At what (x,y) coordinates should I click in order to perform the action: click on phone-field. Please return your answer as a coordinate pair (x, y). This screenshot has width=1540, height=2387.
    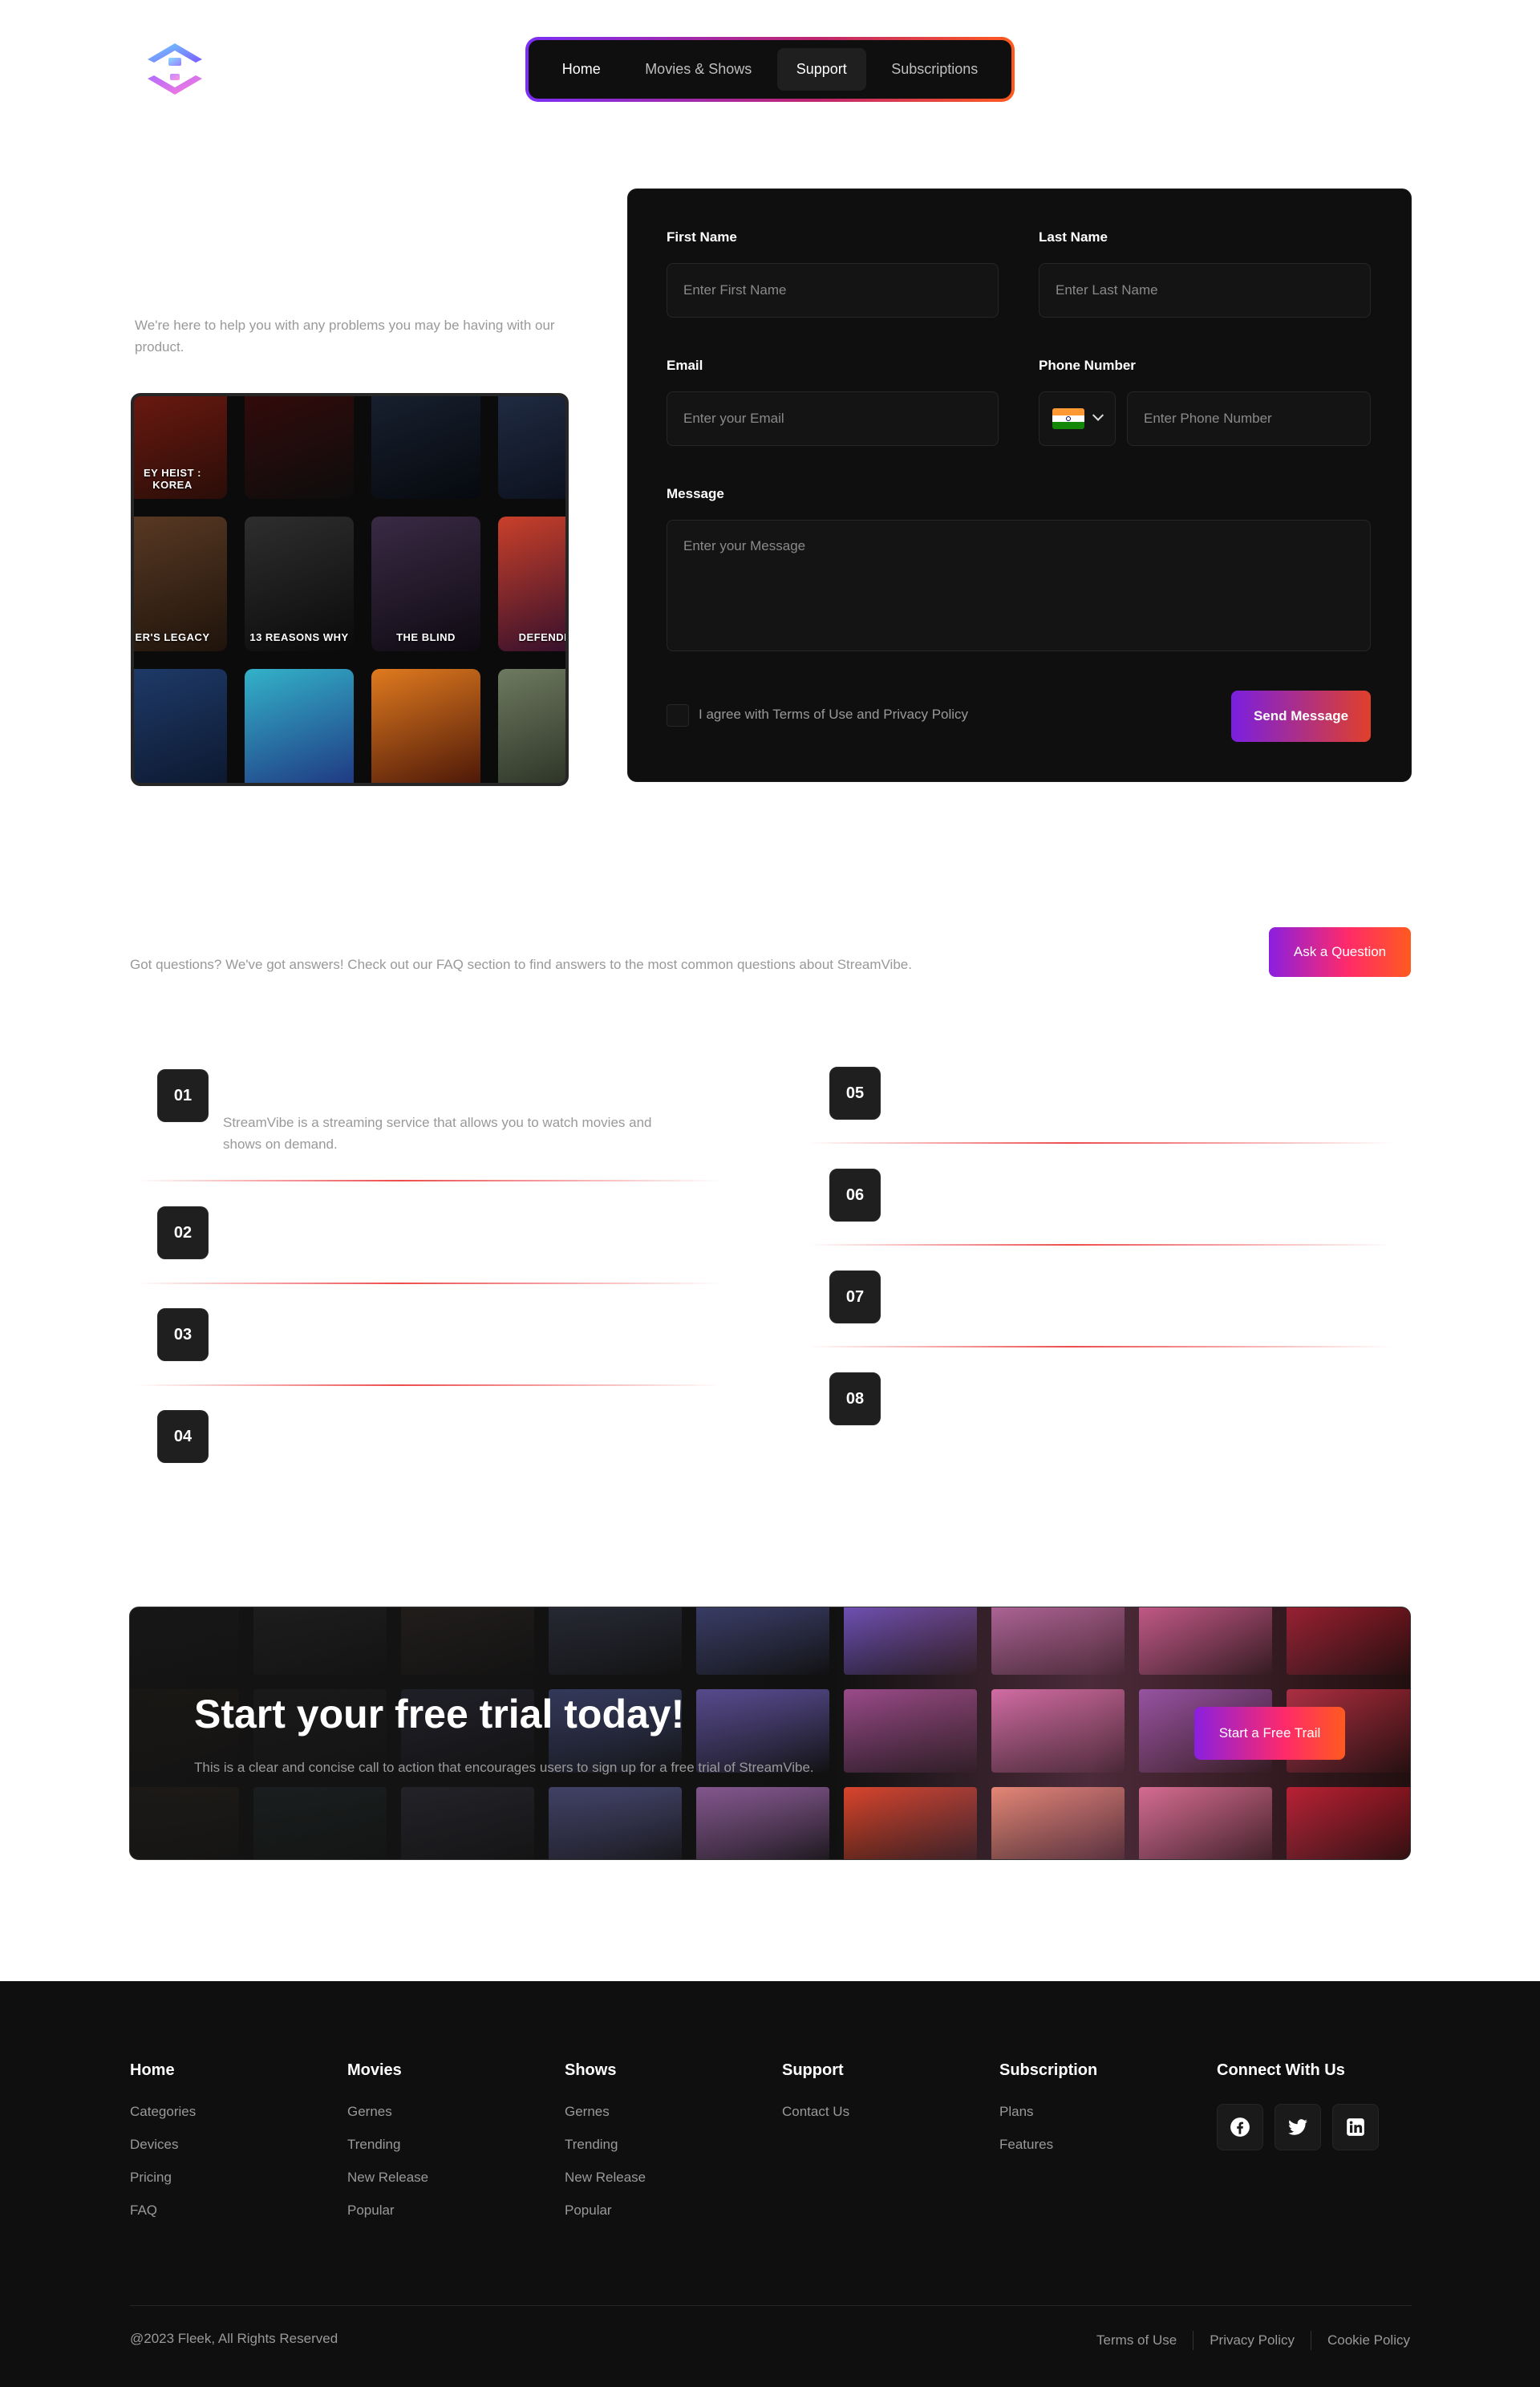
    Looking at the image, I should click on (1249, 418).